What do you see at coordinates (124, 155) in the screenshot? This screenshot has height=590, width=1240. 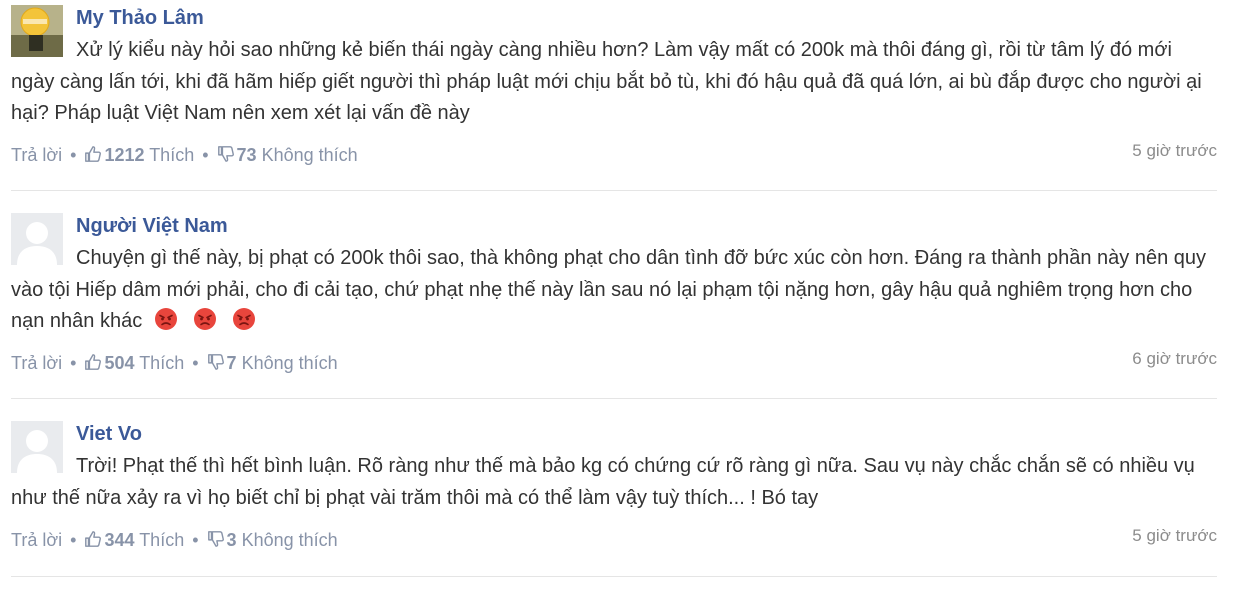 I see `like-count: 1212` at bounding box center [124, 155].